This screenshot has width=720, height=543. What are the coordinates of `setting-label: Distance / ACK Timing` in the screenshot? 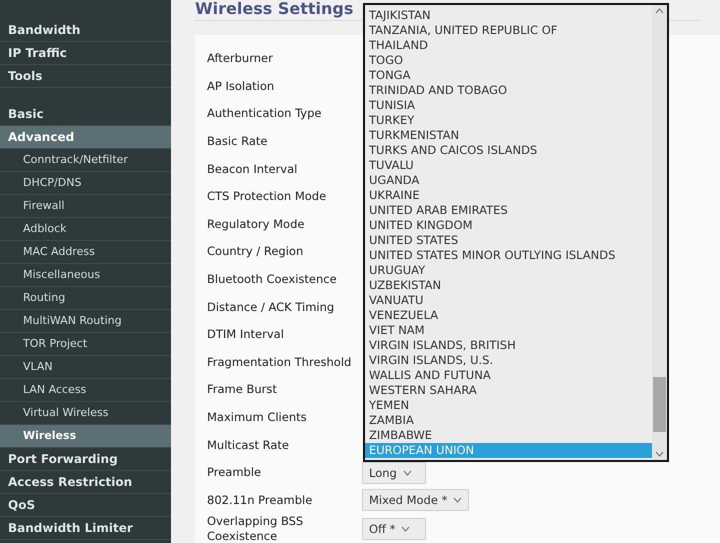 It's located at (271, 307).